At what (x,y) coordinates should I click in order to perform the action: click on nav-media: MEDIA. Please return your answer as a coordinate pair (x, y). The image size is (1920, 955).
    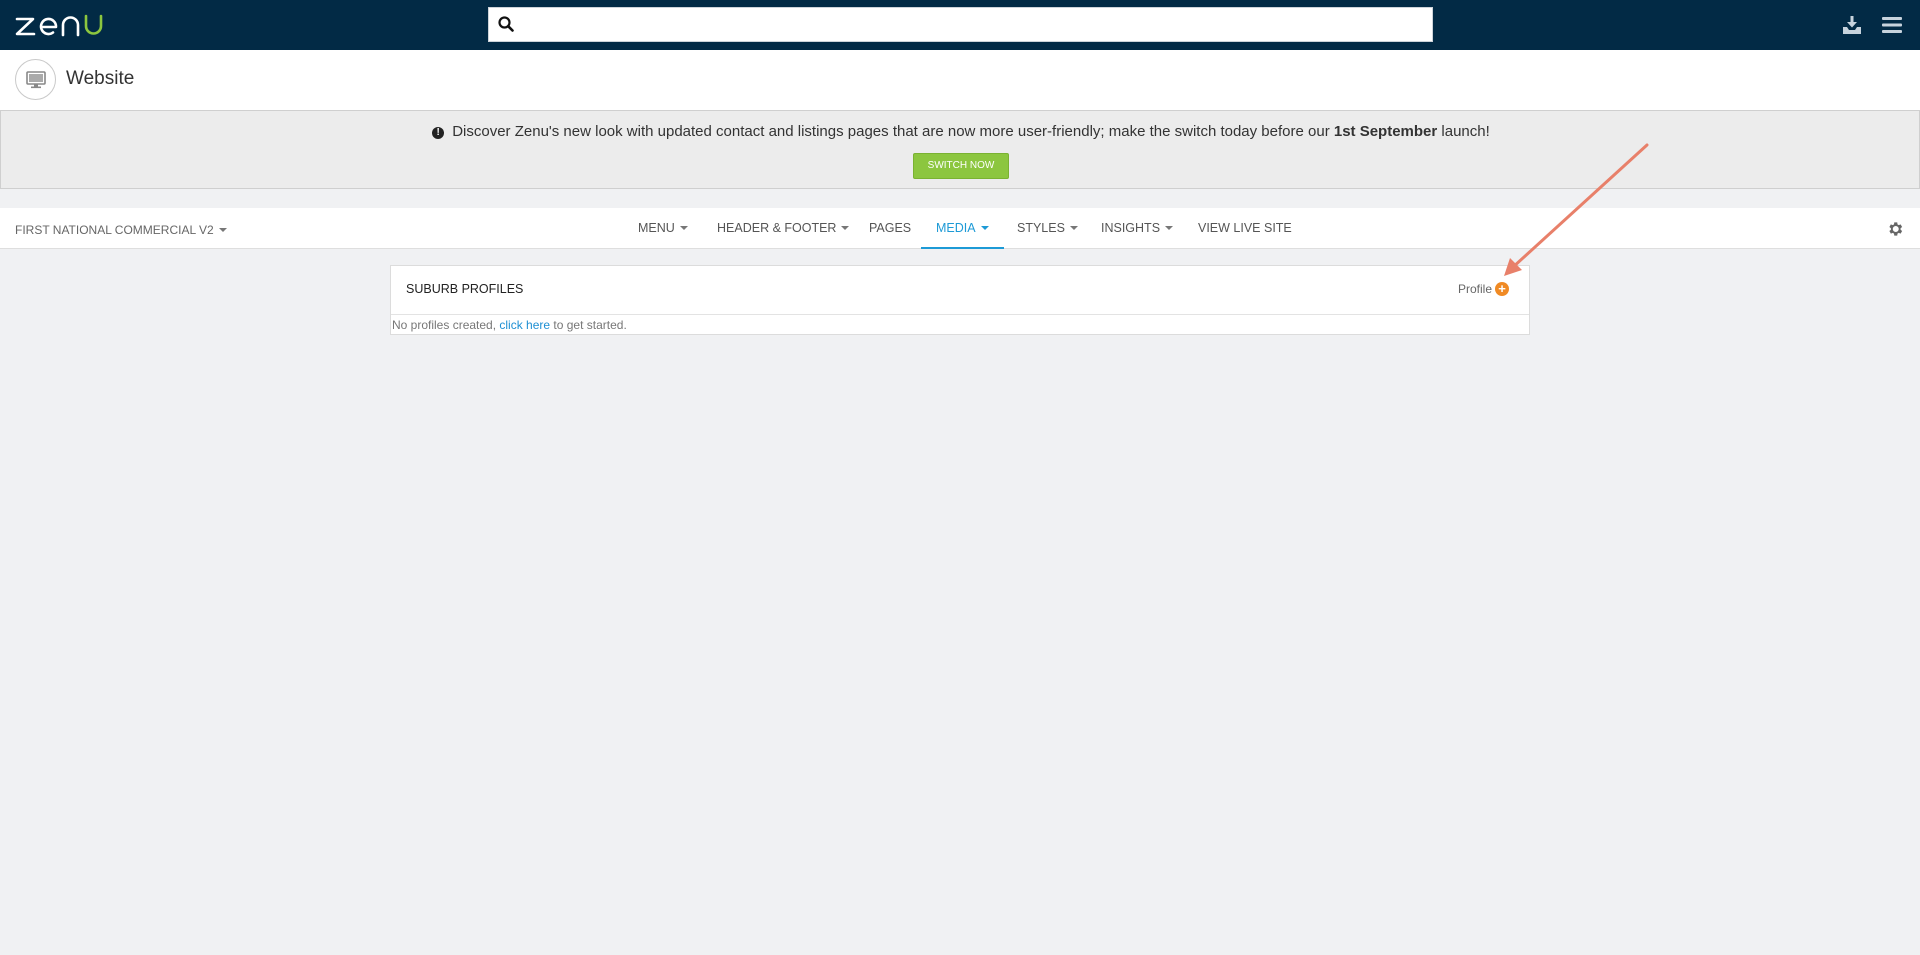
    Looking at the image, I should click on (962, 228).